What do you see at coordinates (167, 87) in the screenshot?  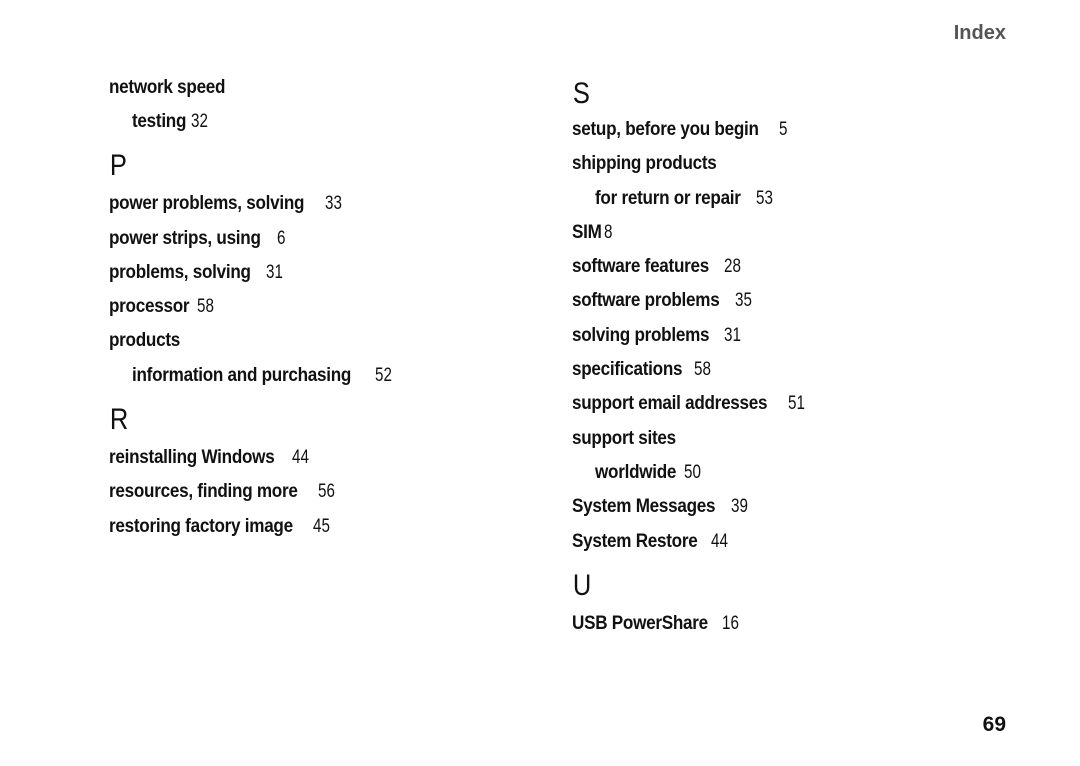 I see `index-term: network speed` at bounding box center [167, 87].